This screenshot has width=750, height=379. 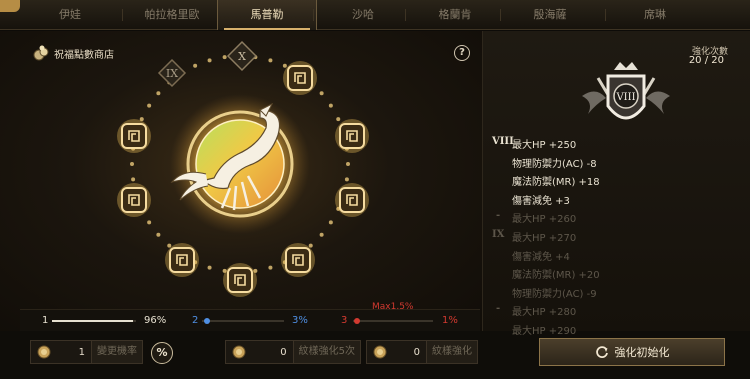 What do you see at coordinates (172, 15) in the screenshot?
I see `tab-paagrio: 帕拉格里歐` at bounding box center [172, 15].